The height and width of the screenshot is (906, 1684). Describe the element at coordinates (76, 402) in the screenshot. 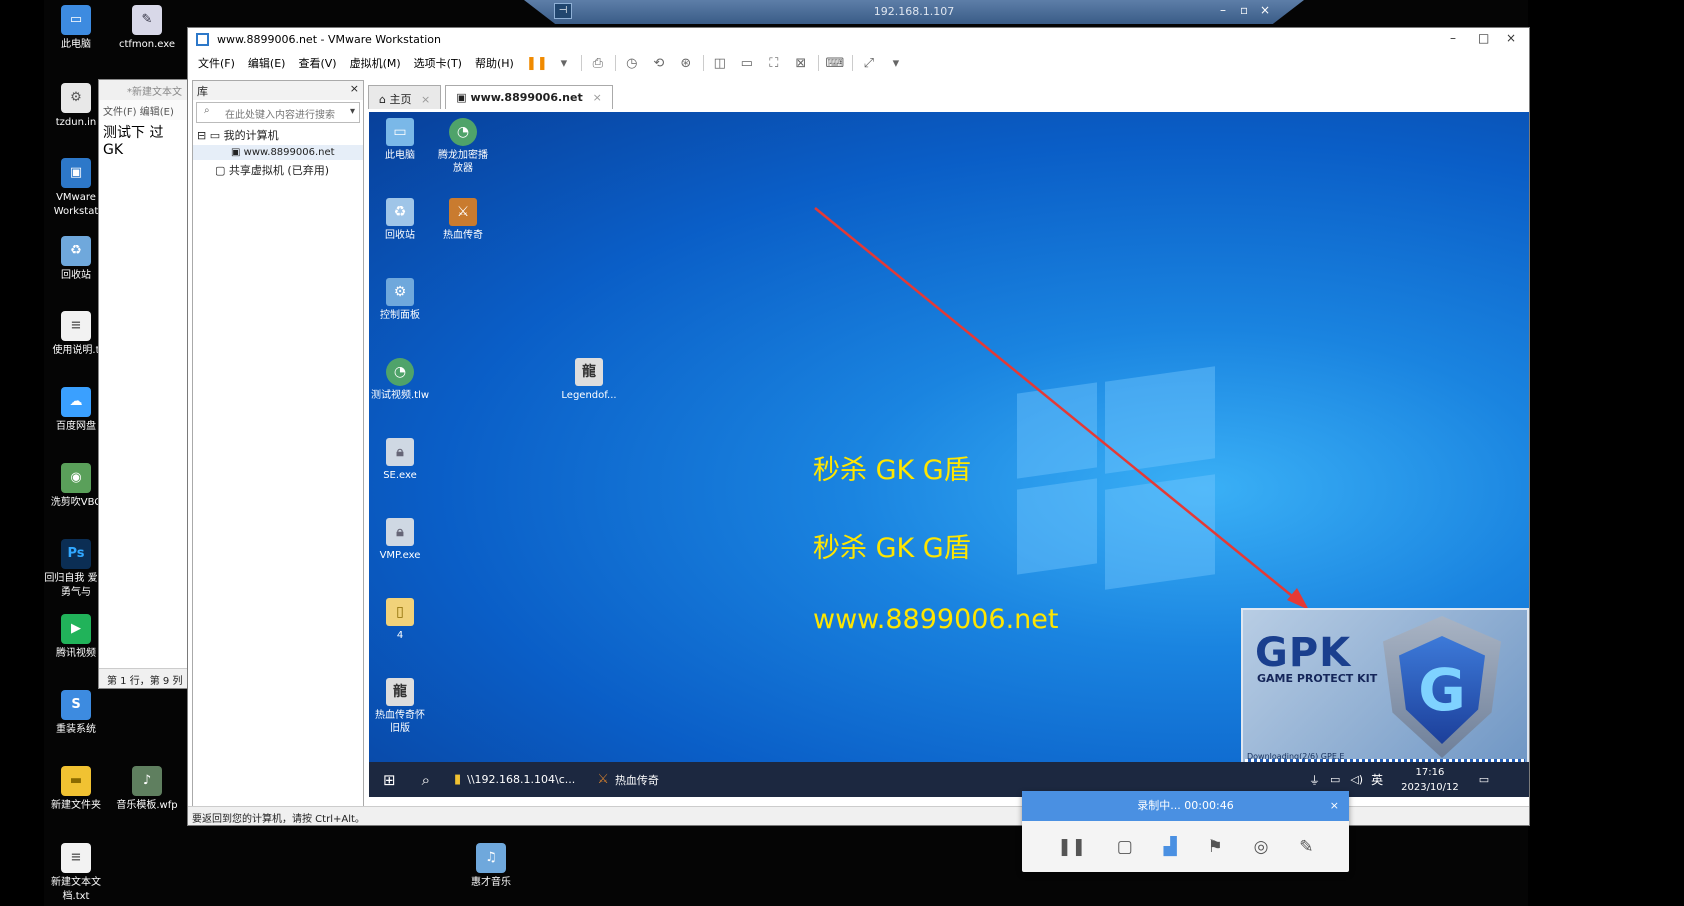

I see `cloud-icon: ☁` at that location.